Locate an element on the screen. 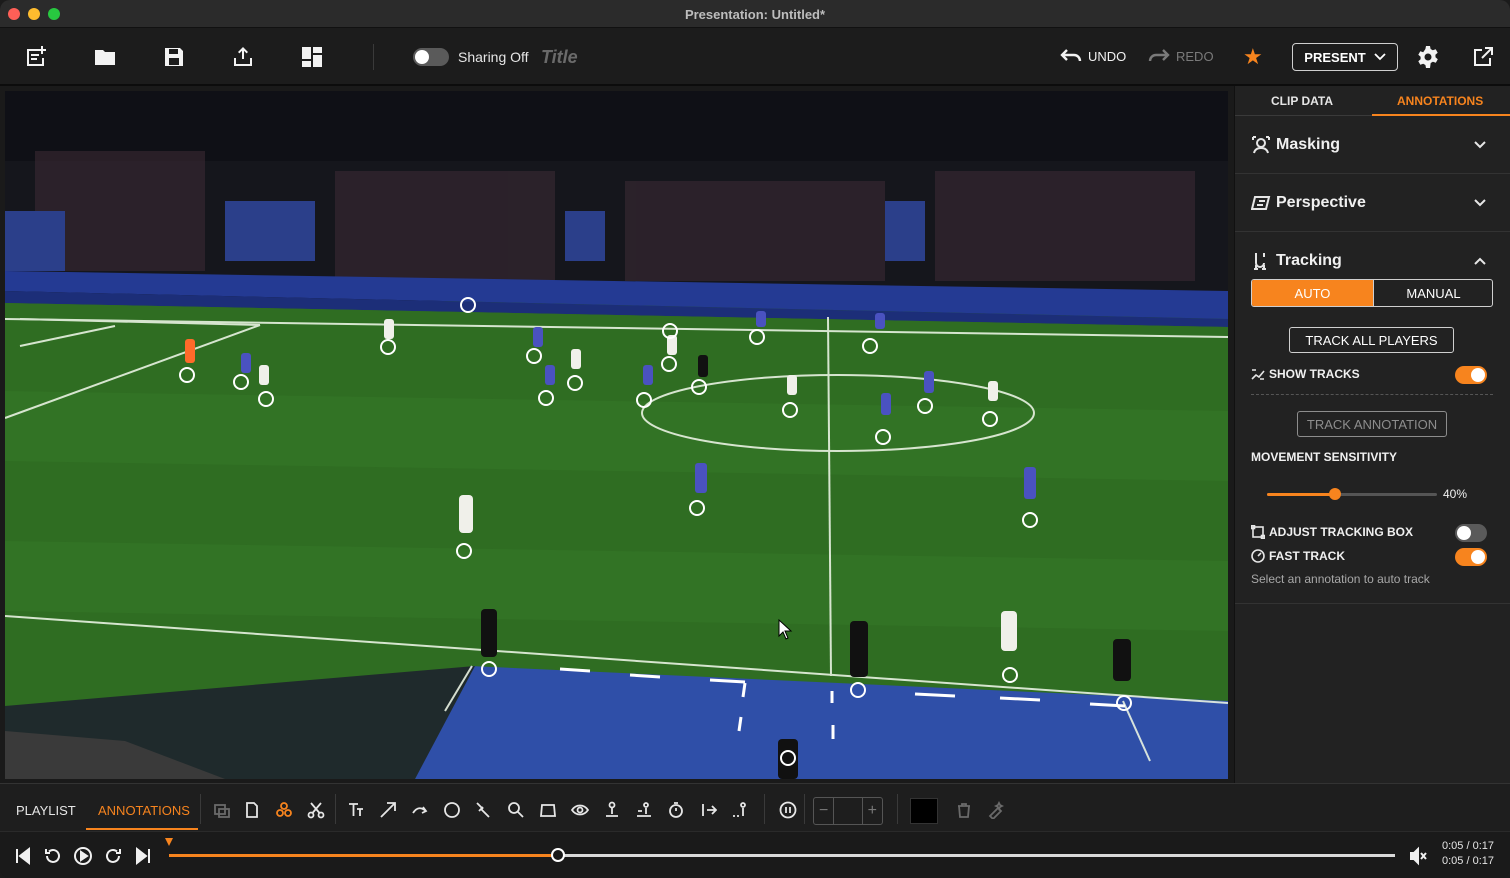 The height and width of the screenshot is (878, 1510). undo-label: UNDO is located at coordinates (1107, 56).